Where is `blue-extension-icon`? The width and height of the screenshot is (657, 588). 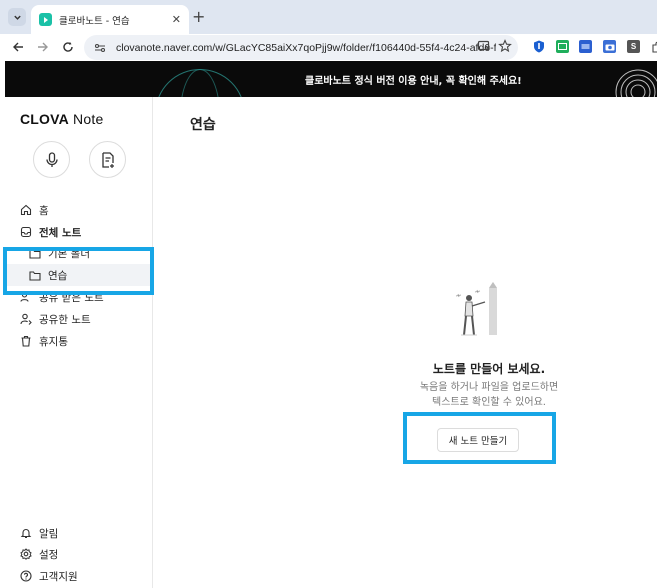 blue-extension-icon is located at coordinates (585, 46).